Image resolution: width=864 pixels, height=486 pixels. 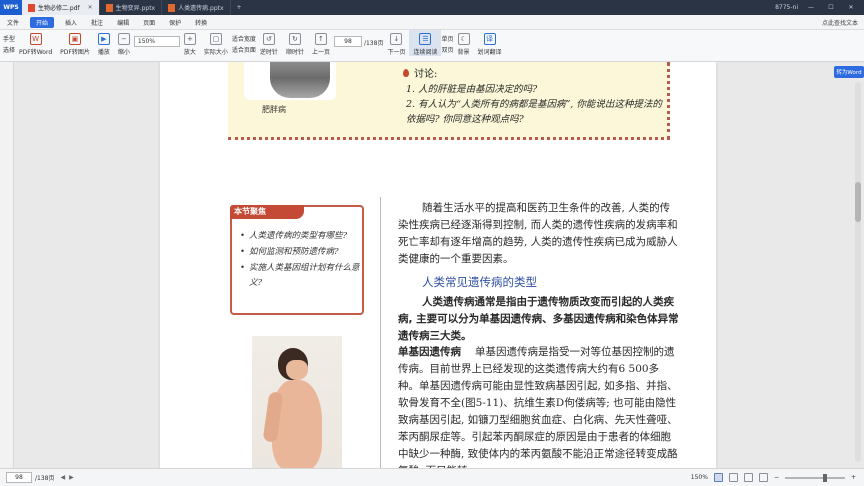 I want to click on single-page-button: 单页, so click(x=447, y=38).